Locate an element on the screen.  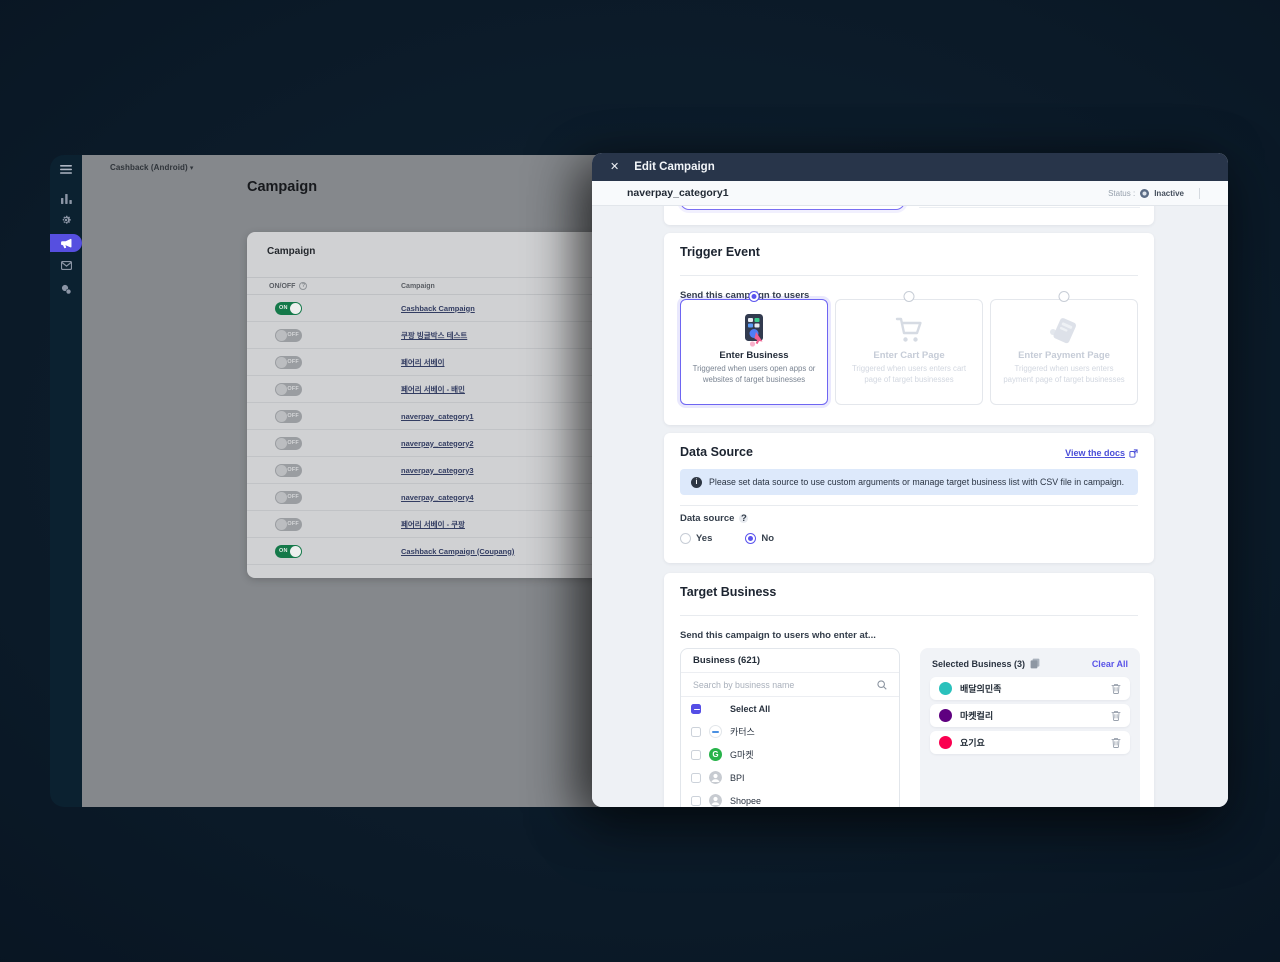
campaign-link: 쿠팡 빙글박스 테스트 is located at coordinates (434, 335).